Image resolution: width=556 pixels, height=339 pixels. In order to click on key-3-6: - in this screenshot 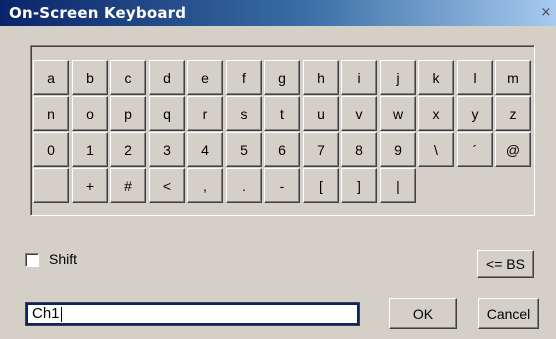, I will do `click(282, 185)`.